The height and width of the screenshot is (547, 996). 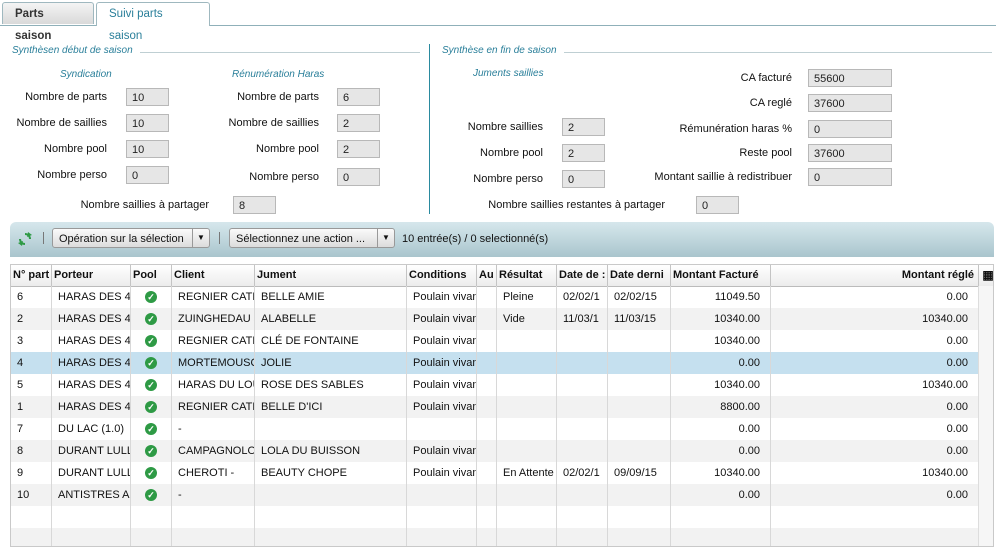 What do you see at coordinates (91, 275) in the screenshot?
I see `header-porteur: Porteur` at bounding box center [91, 275].